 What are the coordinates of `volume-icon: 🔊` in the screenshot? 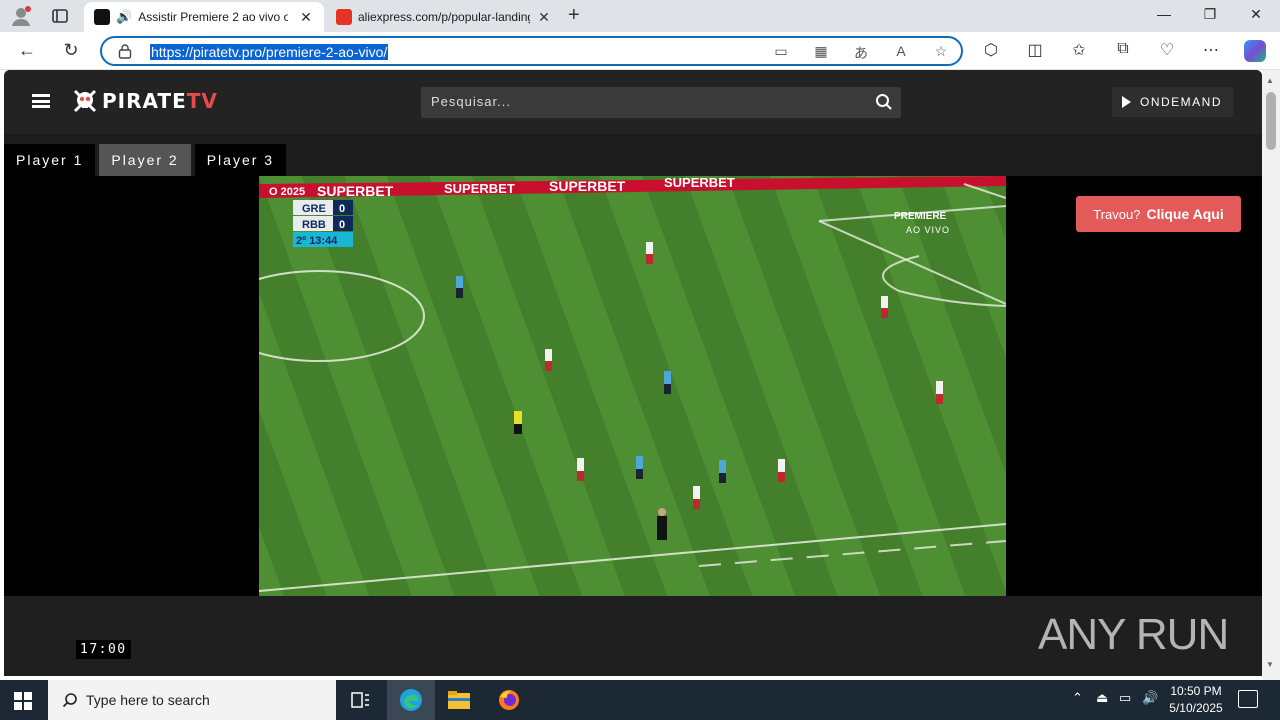 It's located at (1150, 698).